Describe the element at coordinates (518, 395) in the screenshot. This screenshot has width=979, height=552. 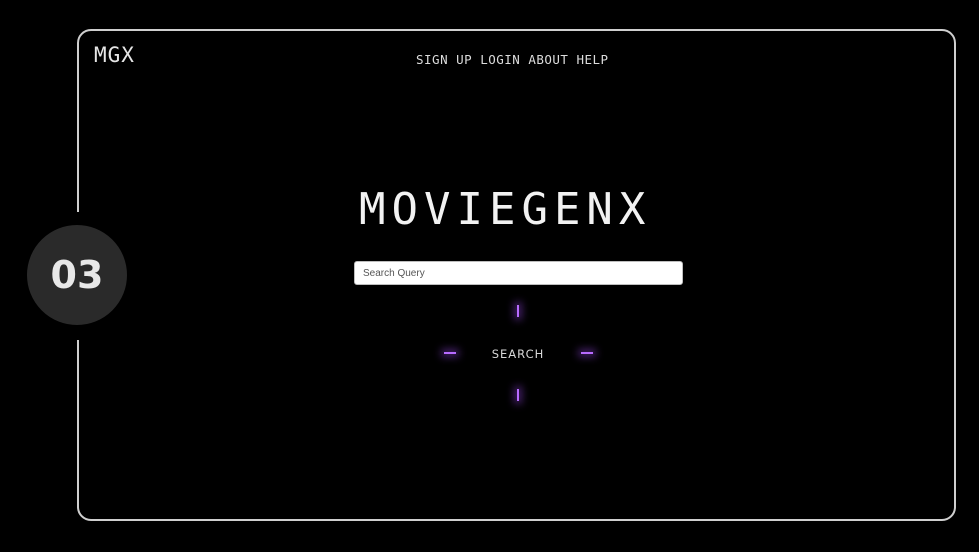
I see `glow-mark-bottom` at that location.